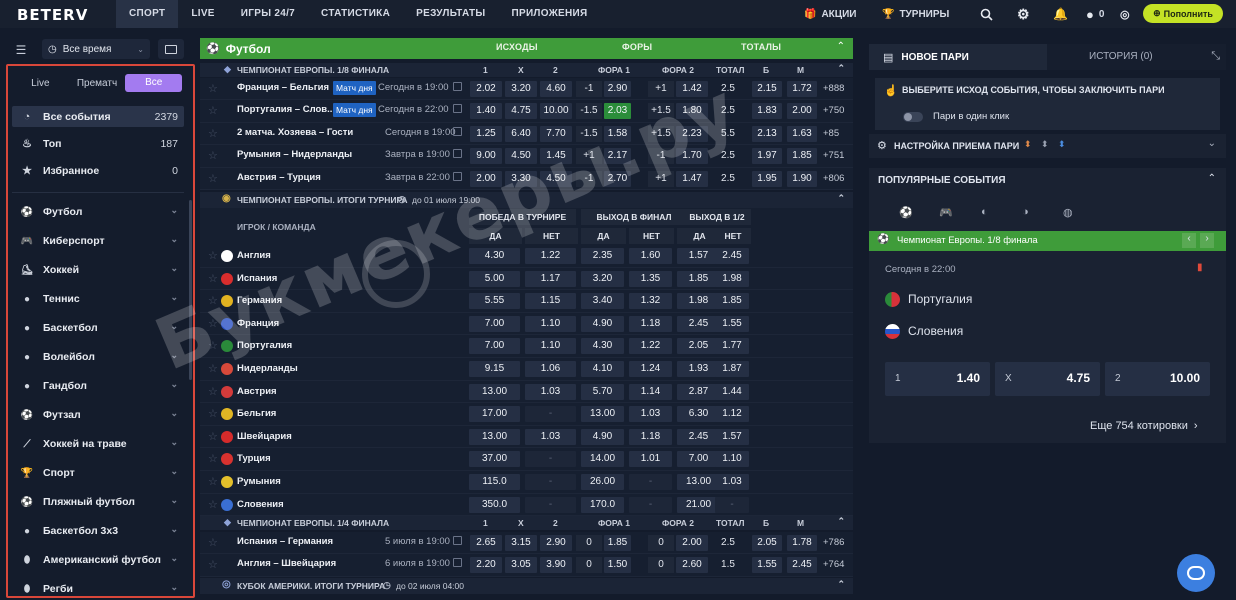 This screenshot has height=600, width=1236. I want to click on sidebar-scrollbar, so click(190, 290).